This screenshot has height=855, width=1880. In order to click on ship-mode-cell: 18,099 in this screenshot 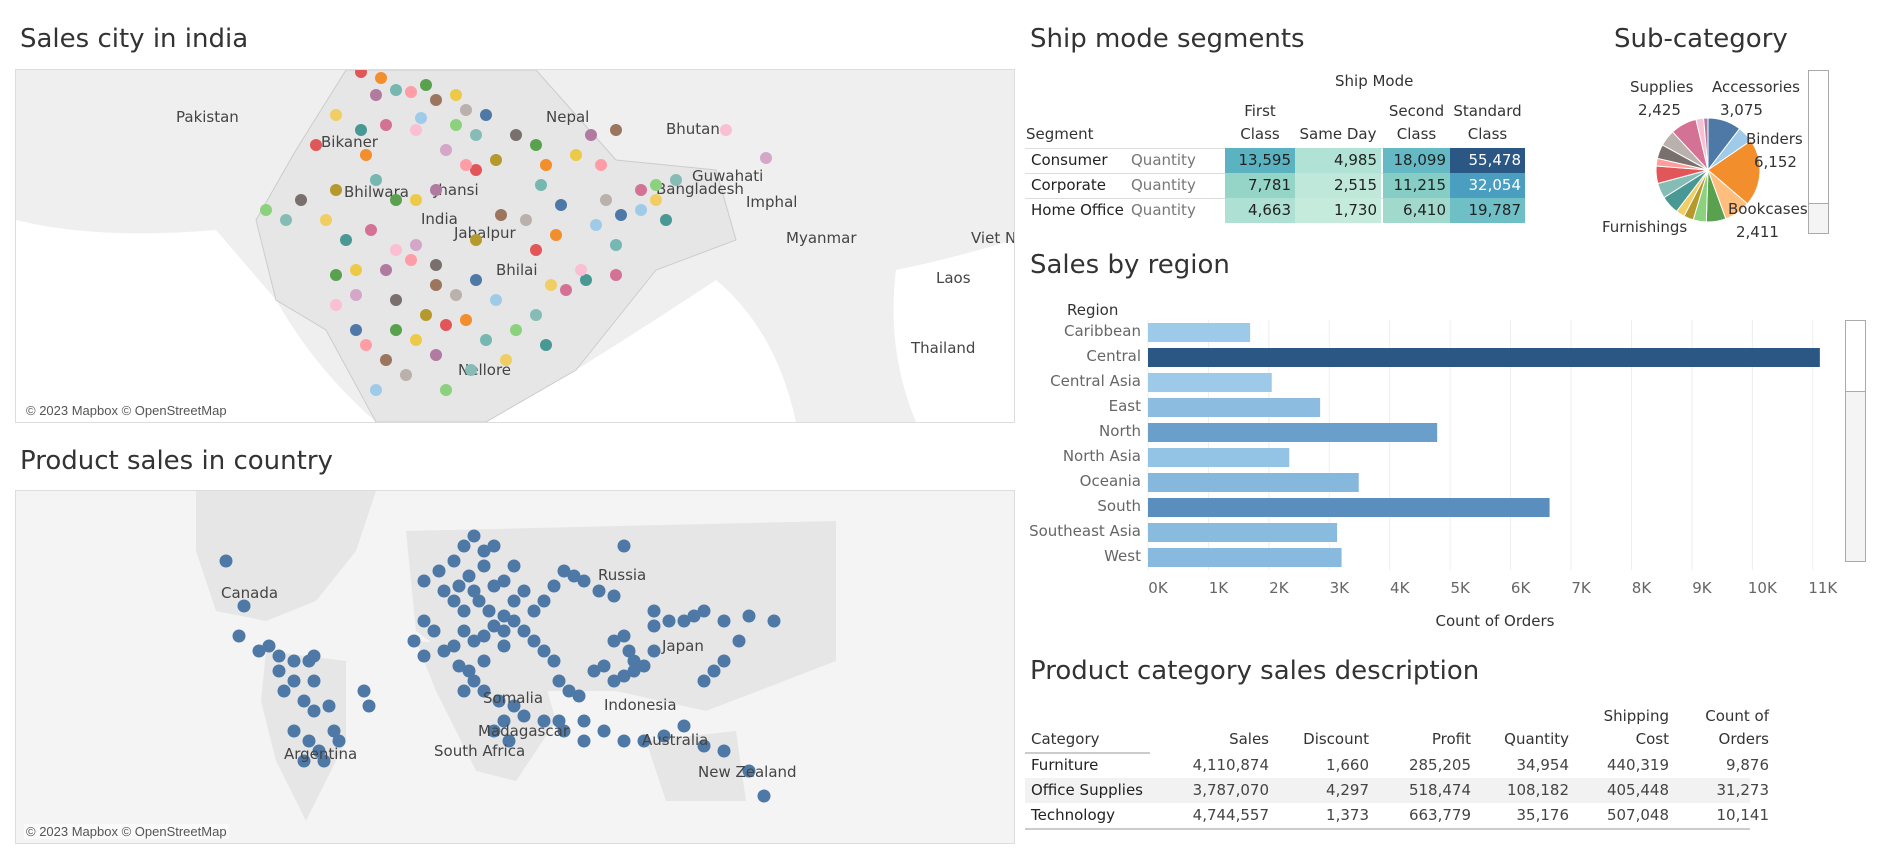, I will do `click(1416, 160)`.